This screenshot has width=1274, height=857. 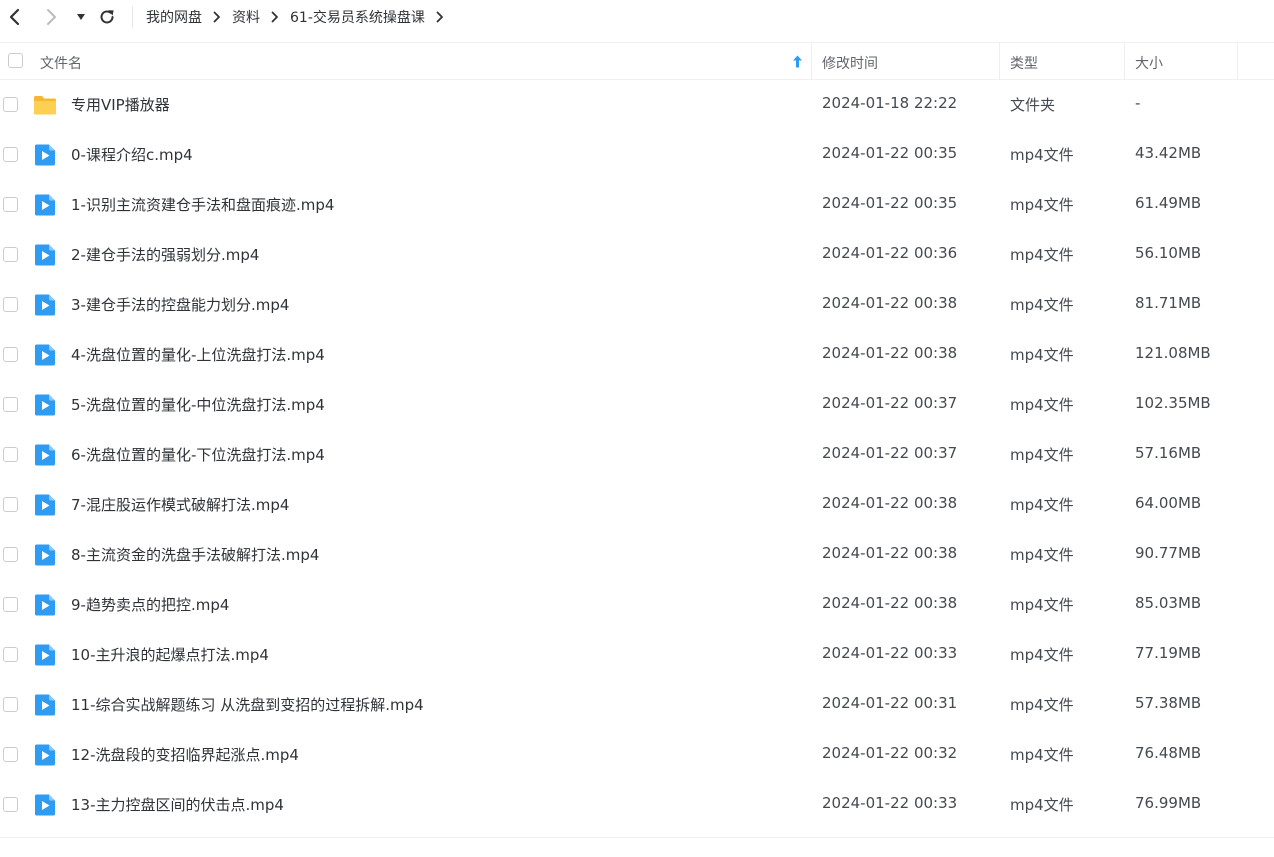 I want to click on file-name: 6-洗盘位置的量化-下位洗盘打法.mp4, so click(x=198, y=455).